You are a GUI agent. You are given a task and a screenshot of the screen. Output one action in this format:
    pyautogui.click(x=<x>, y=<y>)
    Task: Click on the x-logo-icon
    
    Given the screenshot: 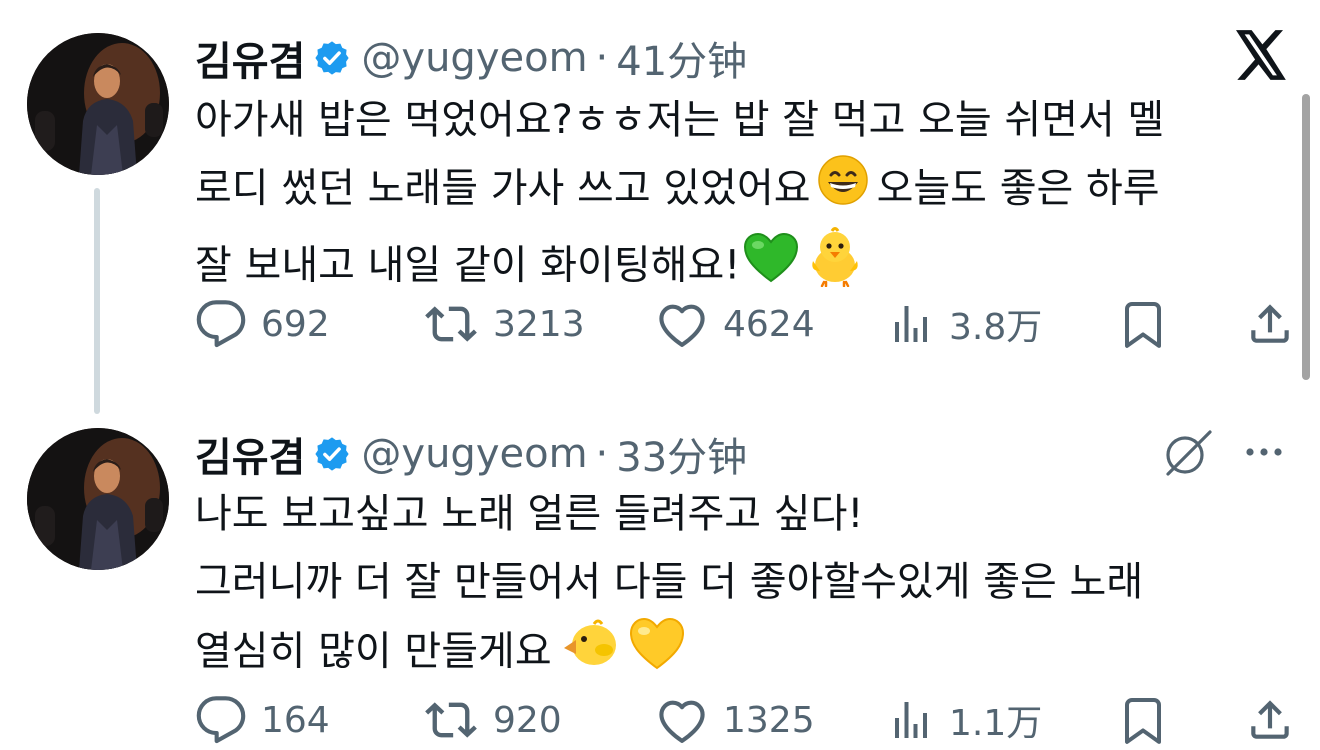 What is the action you would take?
    pyautogui.click(x=1262, y=55)
    